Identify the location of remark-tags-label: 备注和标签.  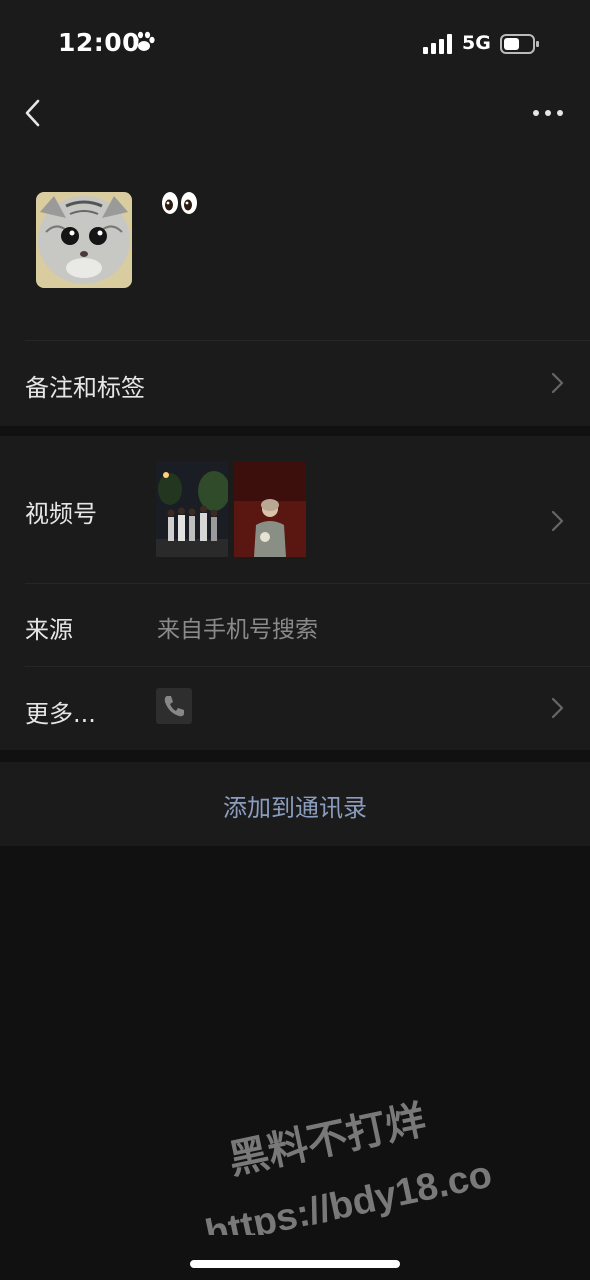
(85, 388).